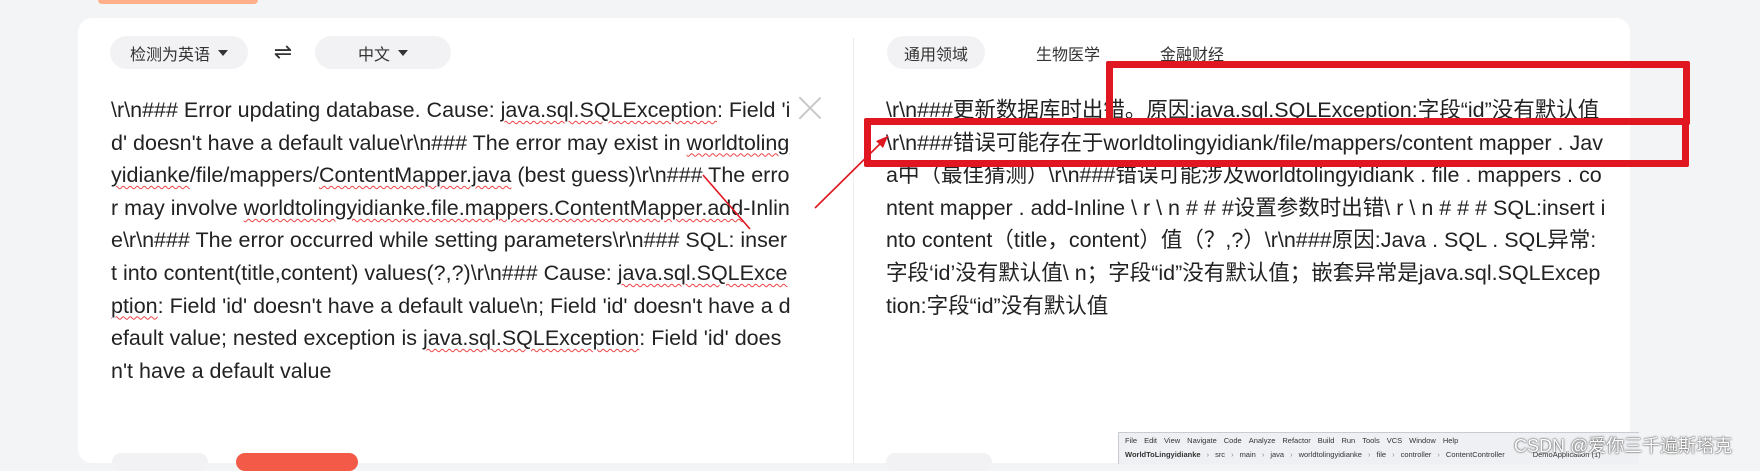 This screenshot has height=471, width=1760. Describe the element at coordinates (1277, 454) in the screenshot. I see `ide-breadcrumb-item: java` at that location.